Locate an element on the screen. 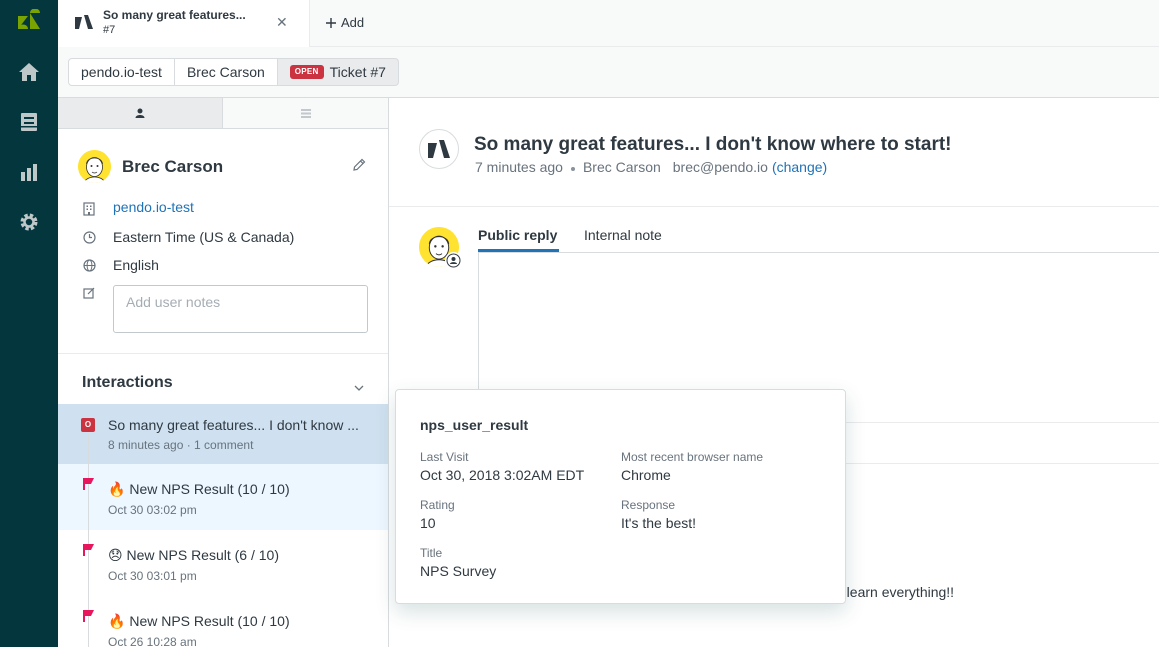 The height and width of the screenshot is (647, 1159). field-label: Most recent browser name is located at coordinates (692, 457).